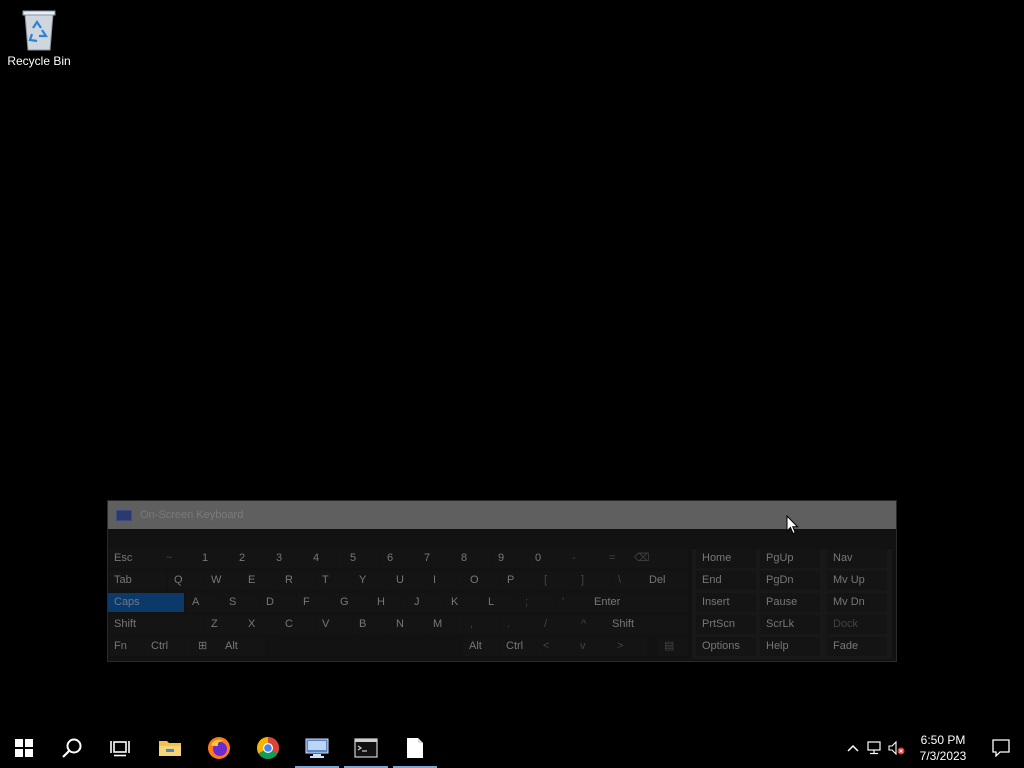  Describe the element at coordinates (242, 646) in the screenshot. I see `key-alt-left: Alt` at that location.